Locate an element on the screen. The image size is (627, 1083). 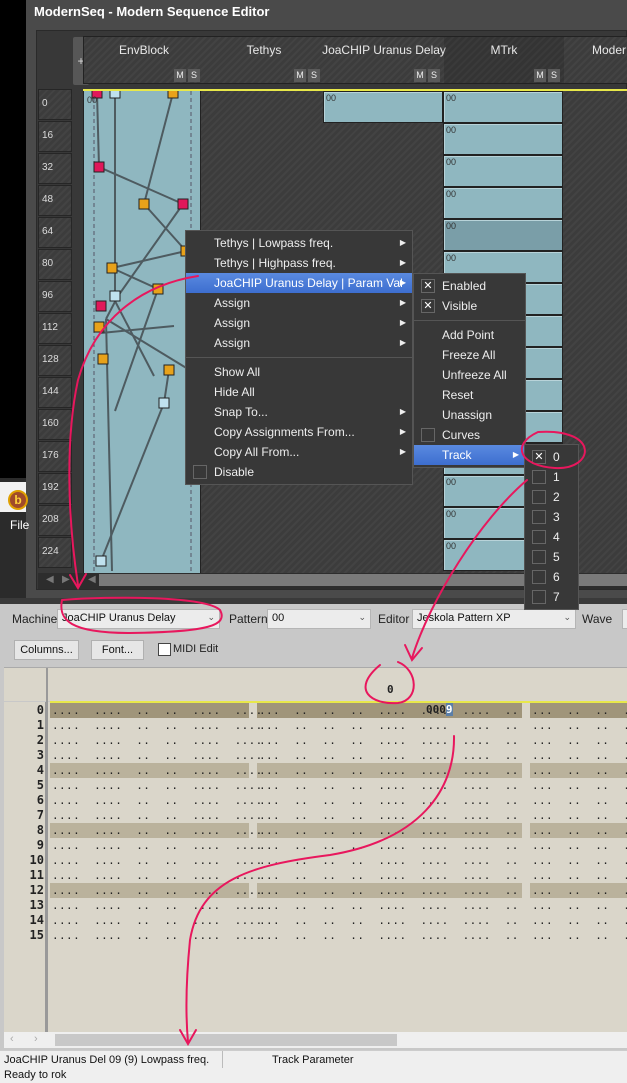
menu-file: File is located at coordinates (19, 525).